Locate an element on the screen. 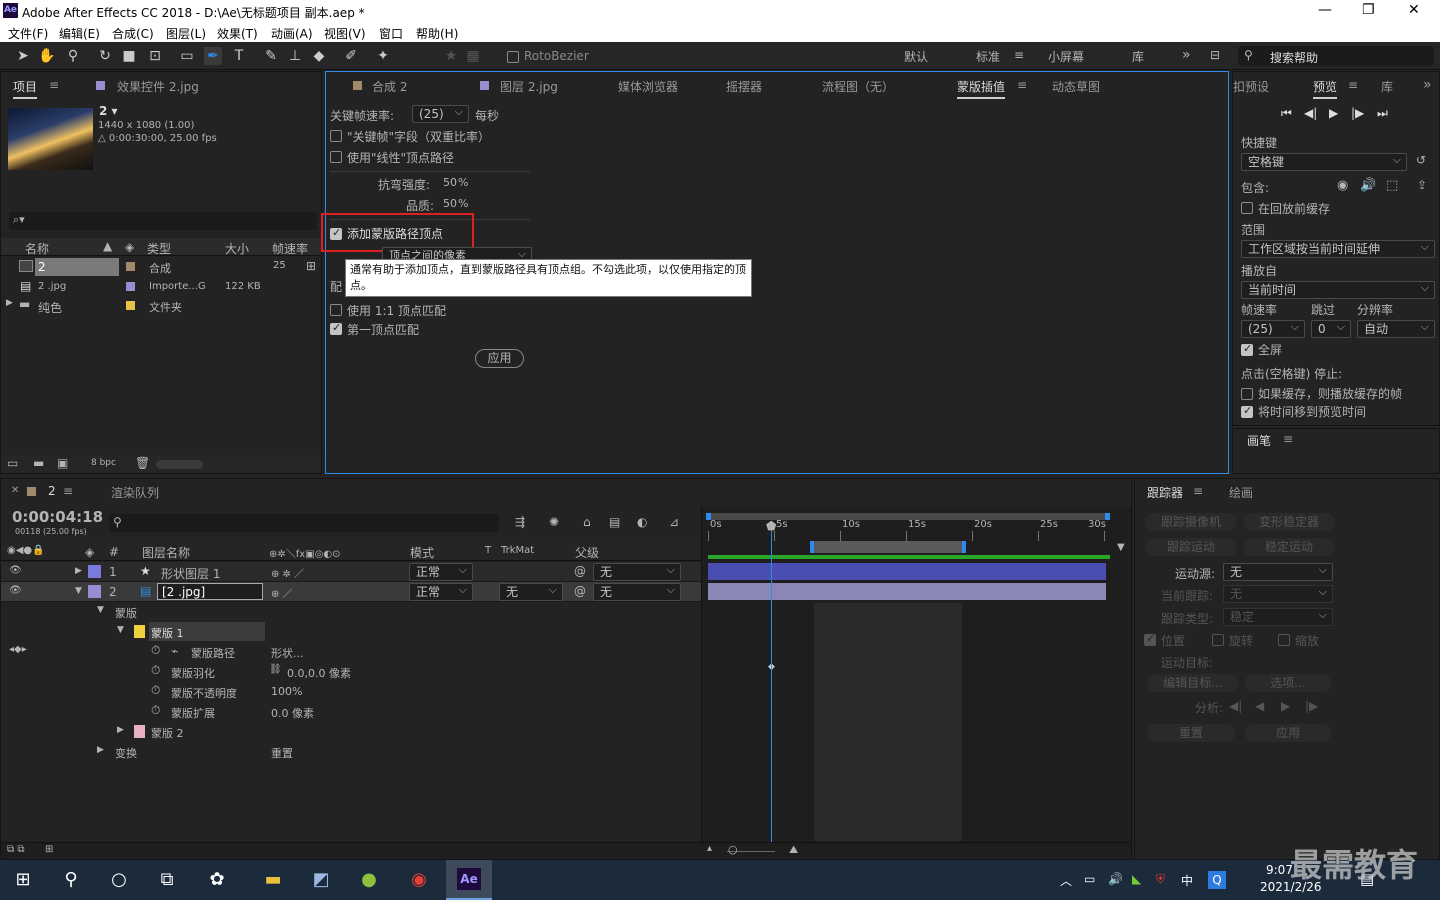  security-icon: ⛨ is located at coordinates (1160, 879).